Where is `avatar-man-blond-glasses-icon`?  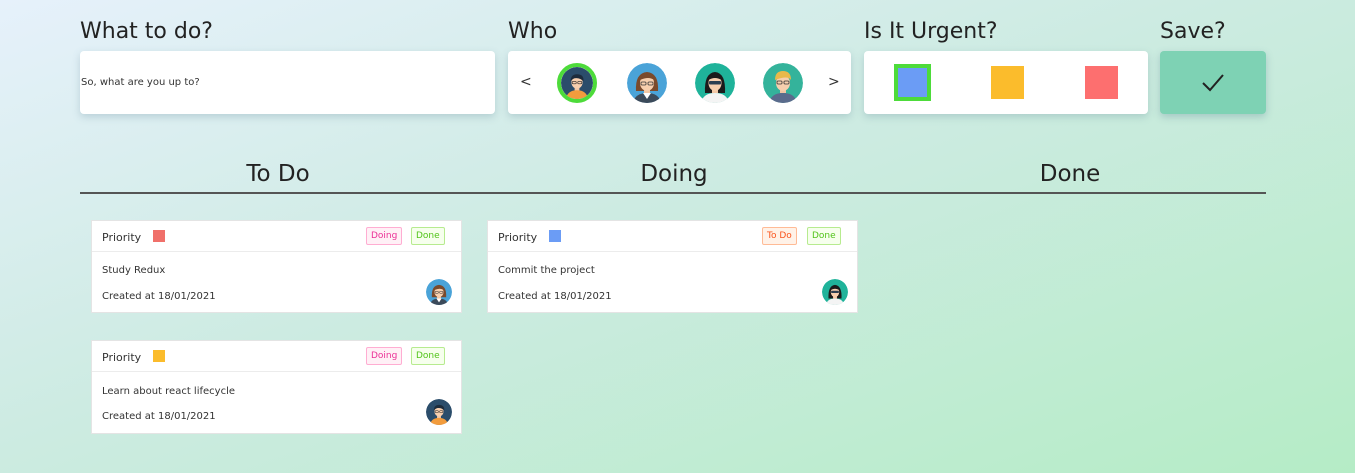 avatar-man-blond-glasses-icon is located at coordinates (783, 83).